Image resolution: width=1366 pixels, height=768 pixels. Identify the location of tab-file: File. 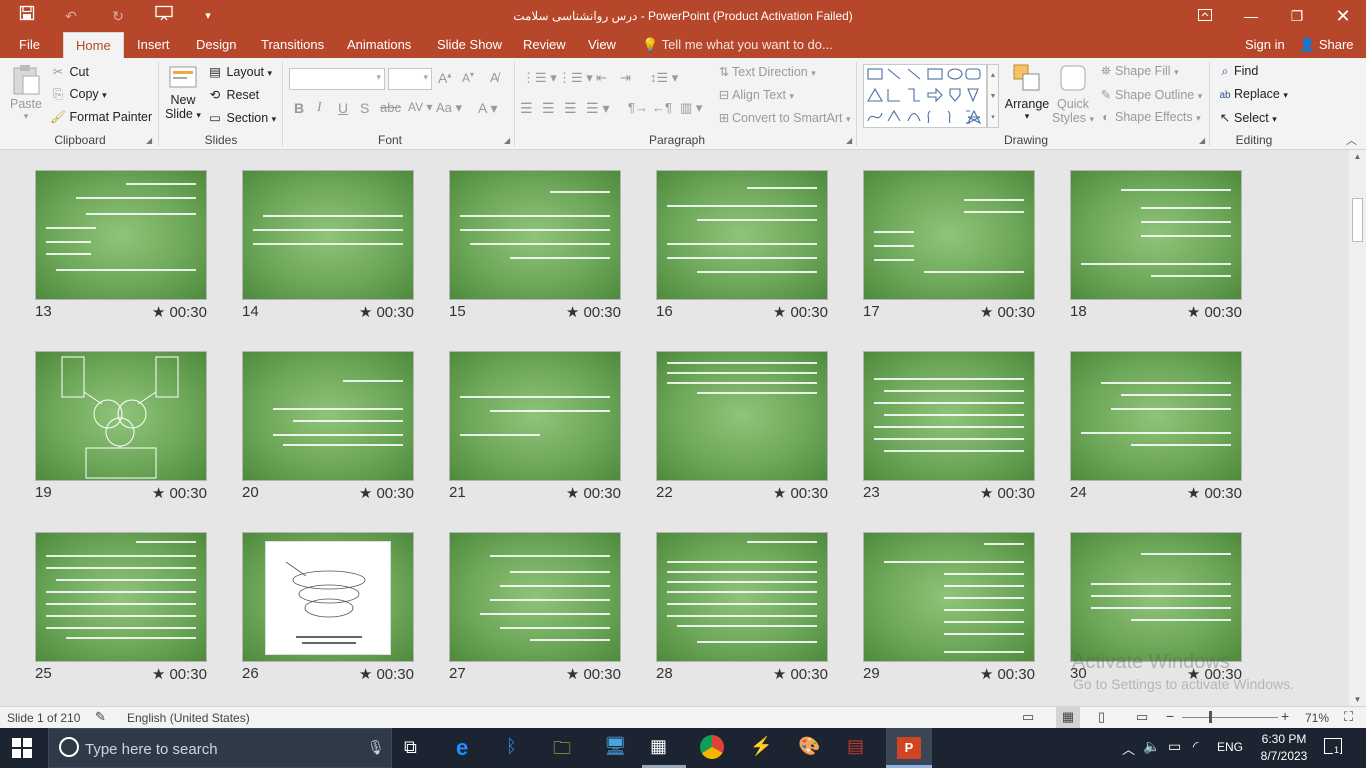
(29, 45).